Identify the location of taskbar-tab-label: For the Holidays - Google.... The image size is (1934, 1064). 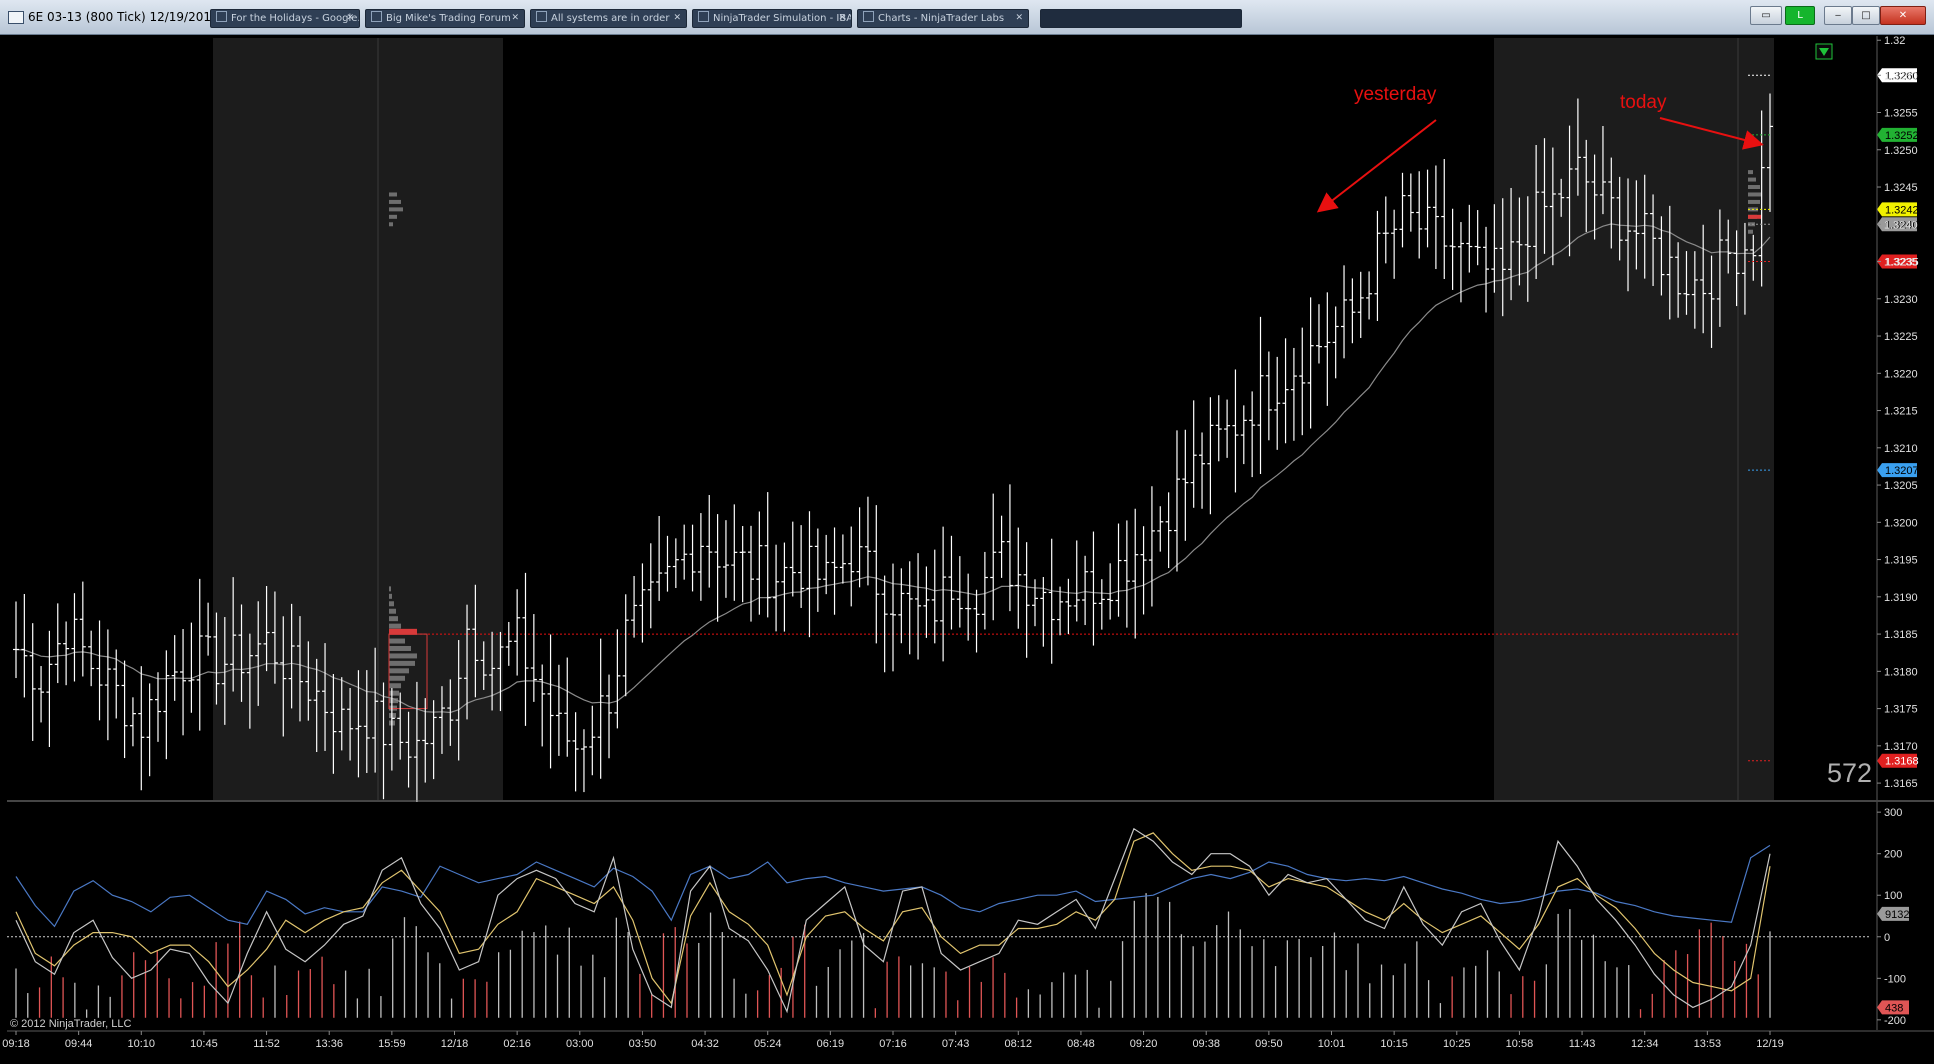
(295, 18).